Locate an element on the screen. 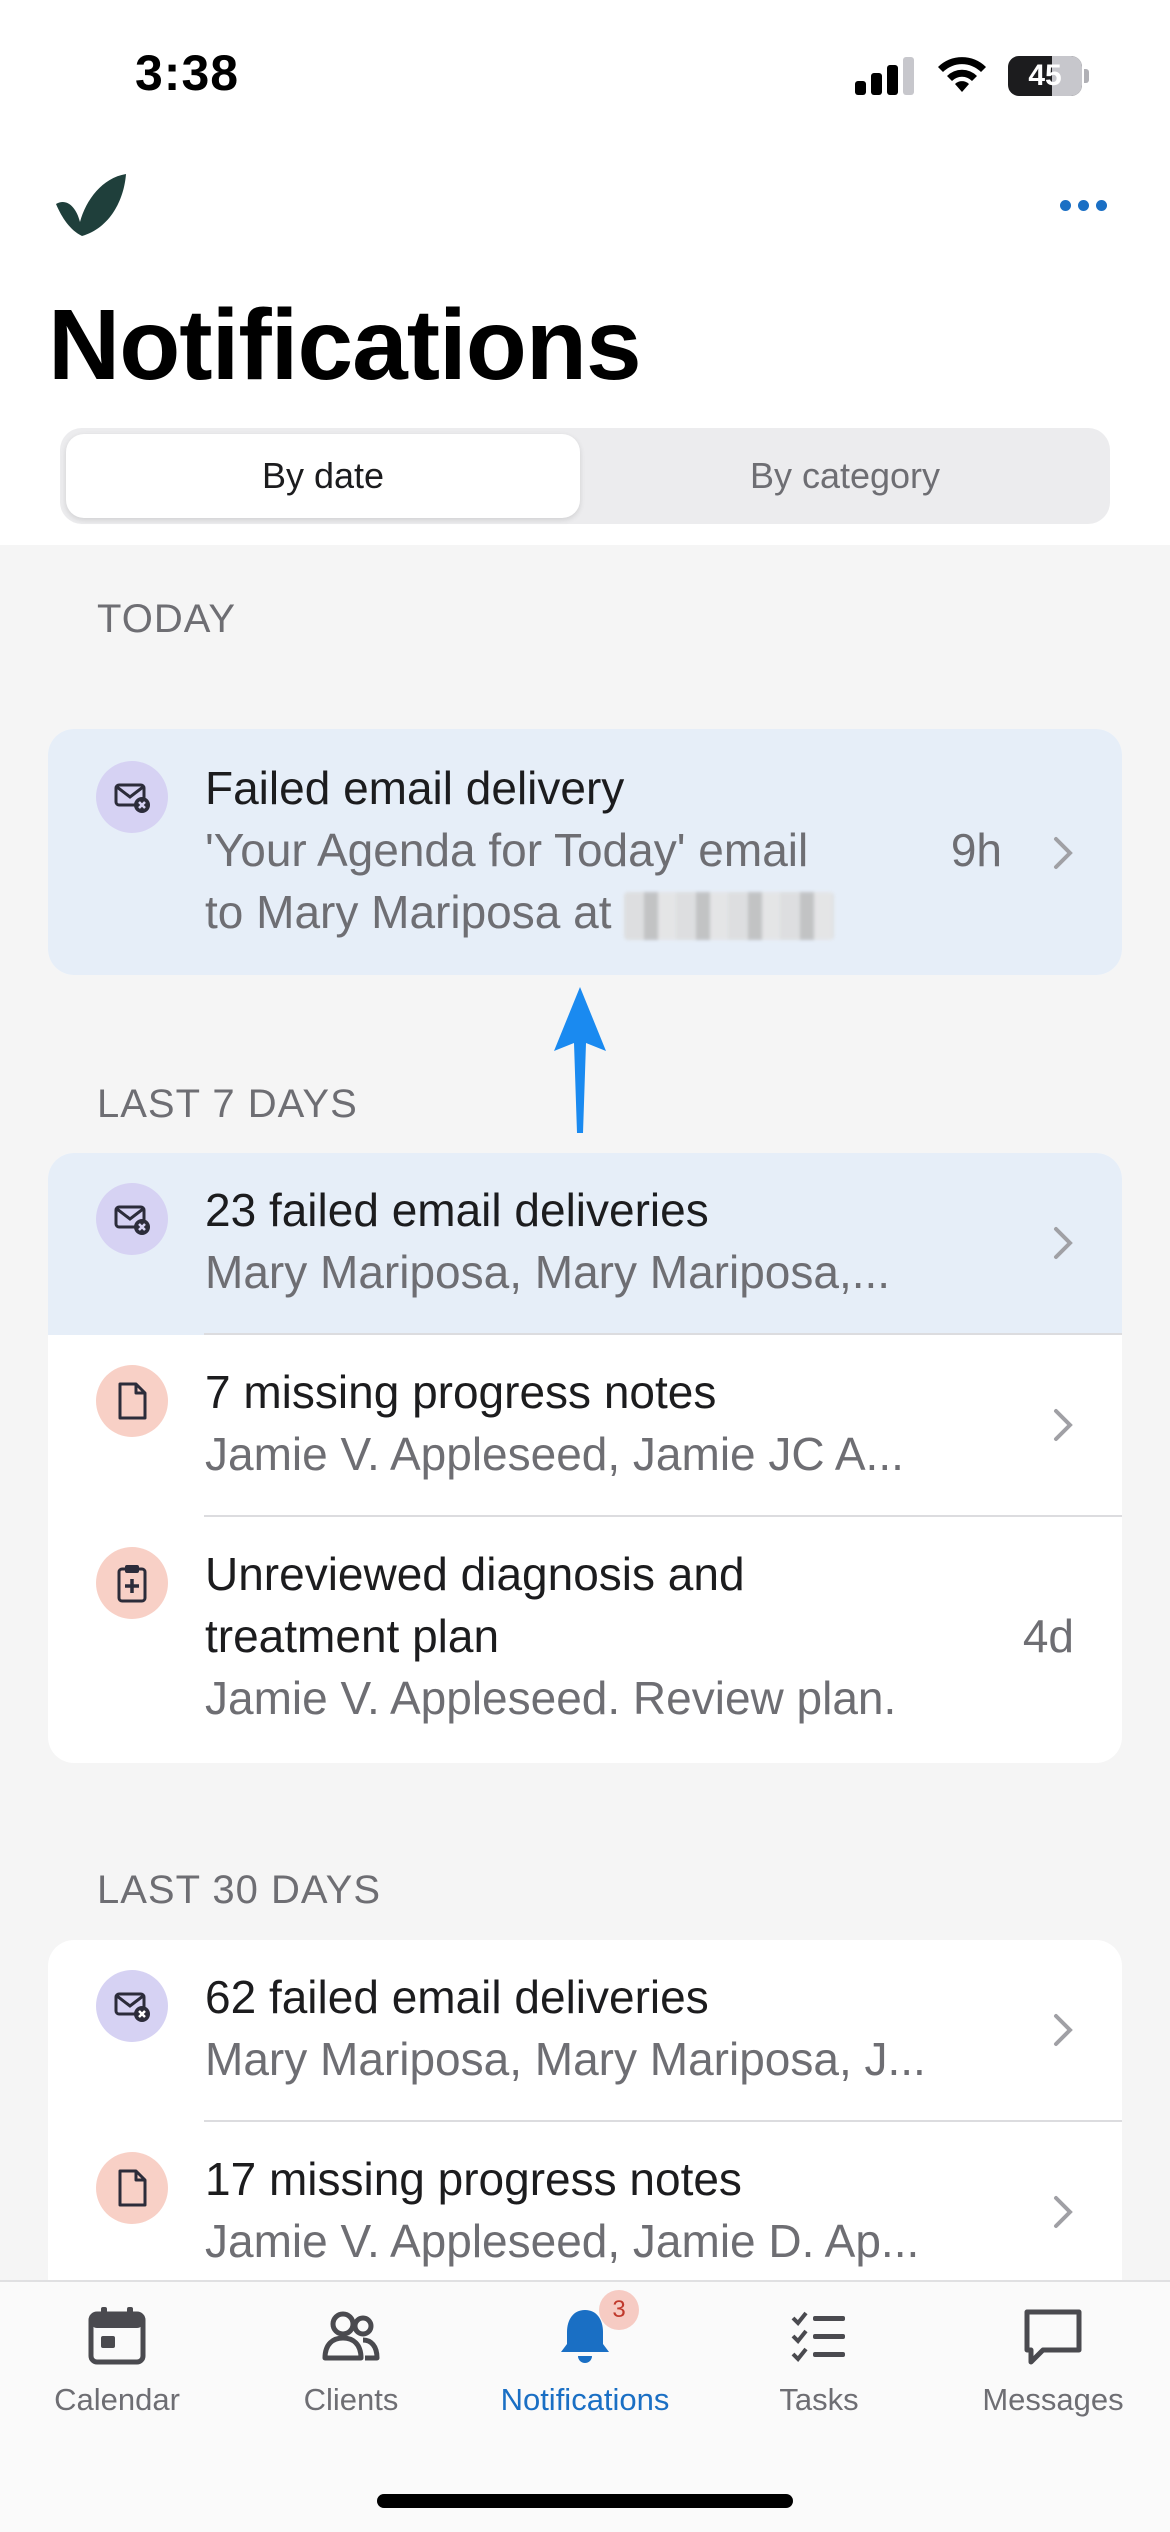  battery-icon: 45 is located at coordinates (1045, 76).